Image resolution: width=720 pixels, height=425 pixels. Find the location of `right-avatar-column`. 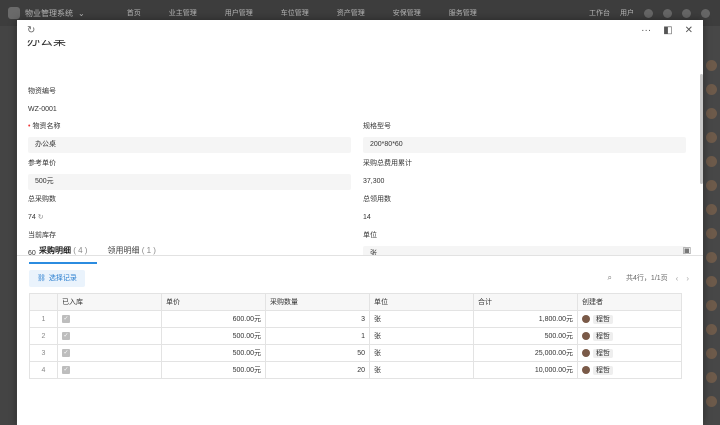

right-avatar-column is located at coordinates (712, 225).